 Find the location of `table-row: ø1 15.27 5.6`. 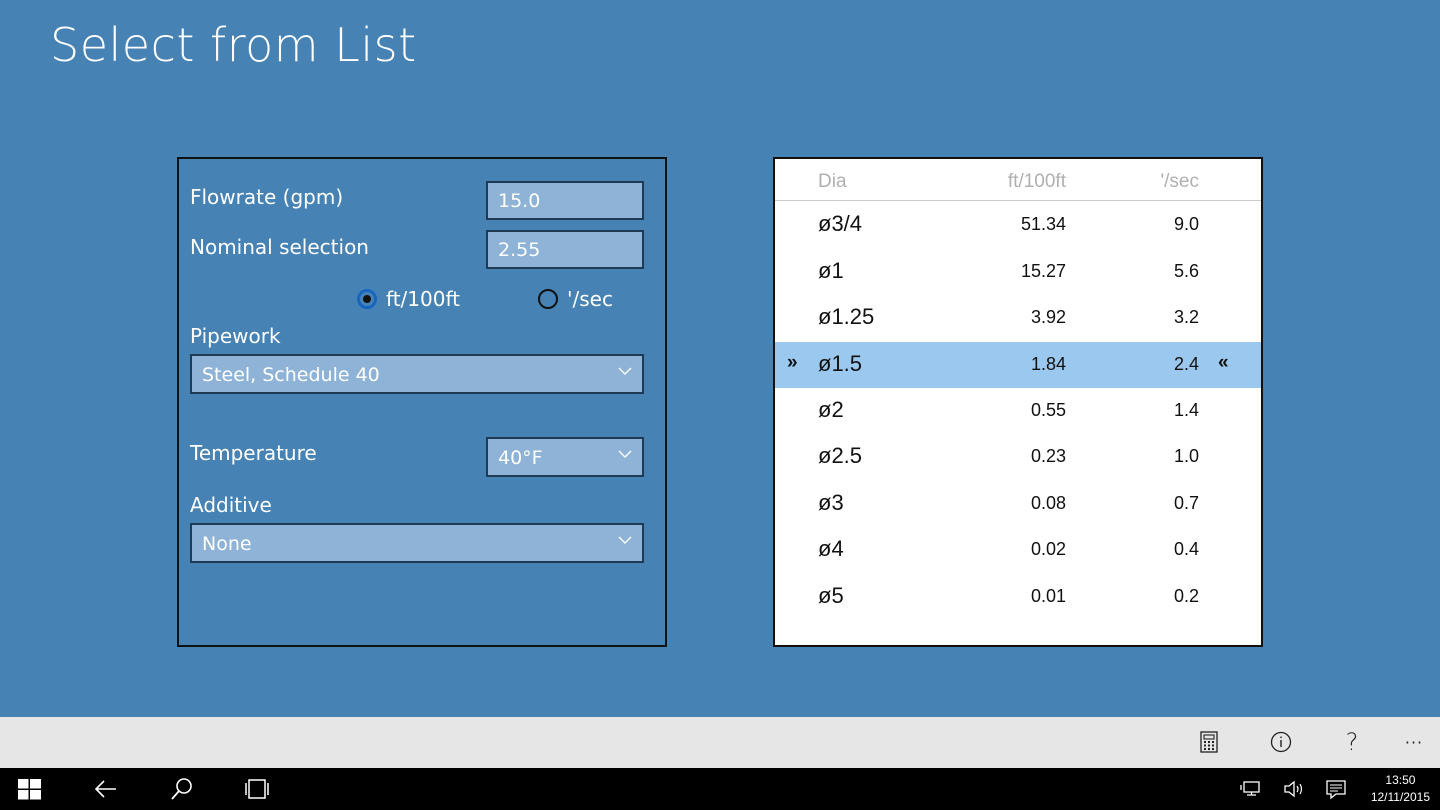

table-row: ø1 15.27 5.6 is located at coordinates (1018, 272).